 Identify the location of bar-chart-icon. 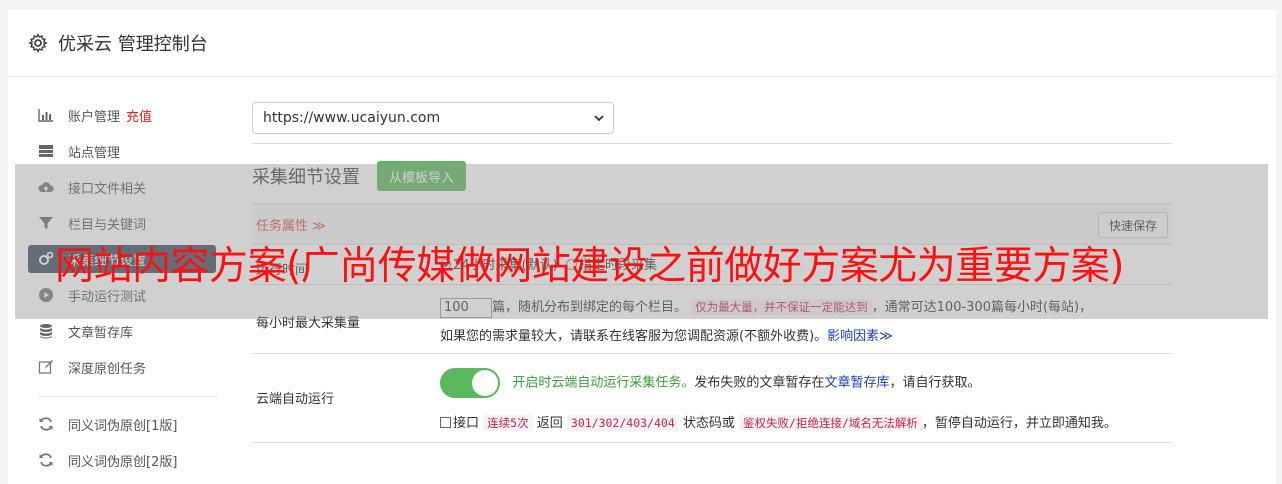
(45, 115).